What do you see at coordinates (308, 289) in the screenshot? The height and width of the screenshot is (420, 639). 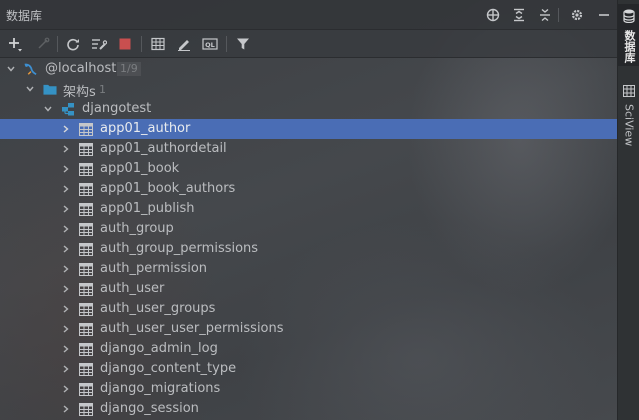 I see `table-row: auth_user` at bounding box center [308, 289].